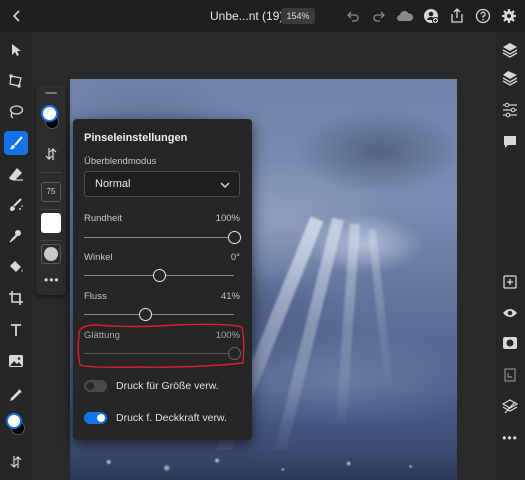 The image size is (525, 480). What do you see at coordinates (162, 184) in the screenshot?
I see `blend-mode-select: Normal` at bounding box center [162, 184].